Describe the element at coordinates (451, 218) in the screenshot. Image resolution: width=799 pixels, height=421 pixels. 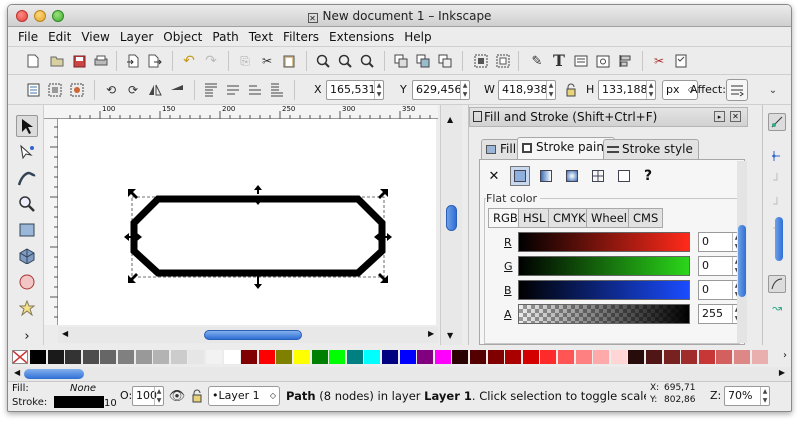
I see `vertical-scroll-thumb` at that location.